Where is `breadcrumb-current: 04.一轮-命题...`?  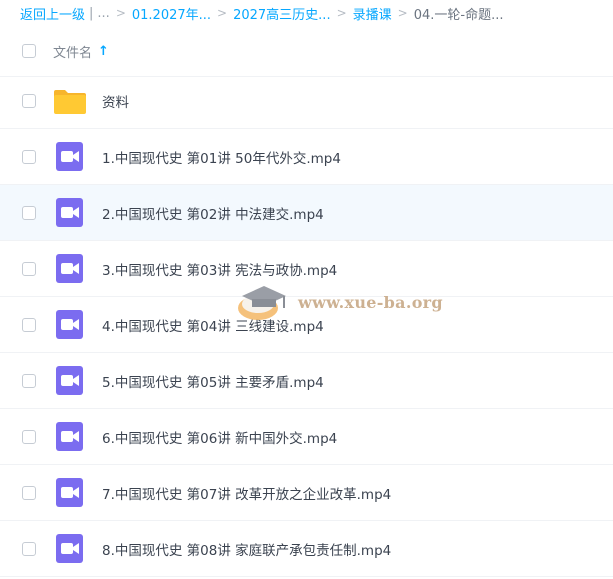 breadcrumb-current: 04.一轮-命题... is located at coordinates (458, 15).